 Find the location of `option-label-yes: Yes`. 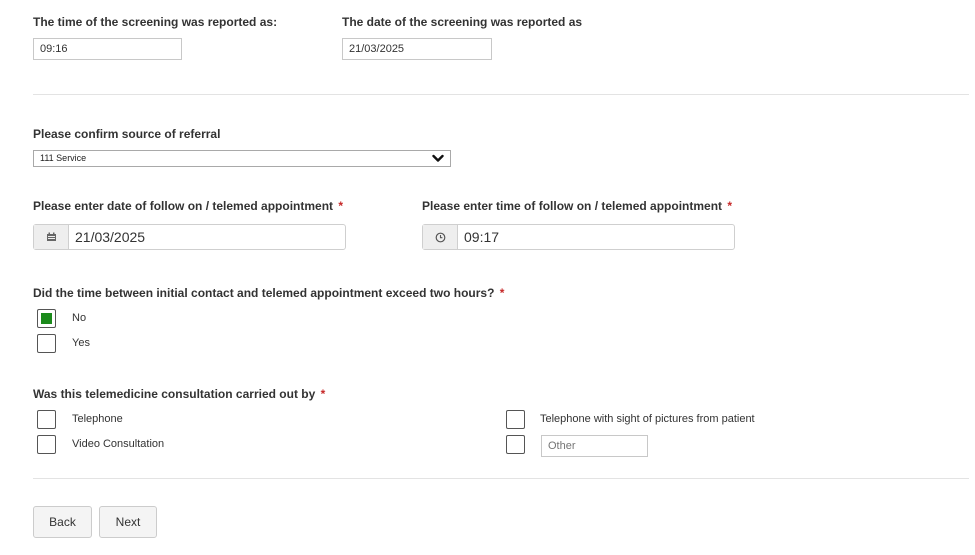

option-label-yes: Yes is located at coordinates (81, 343).